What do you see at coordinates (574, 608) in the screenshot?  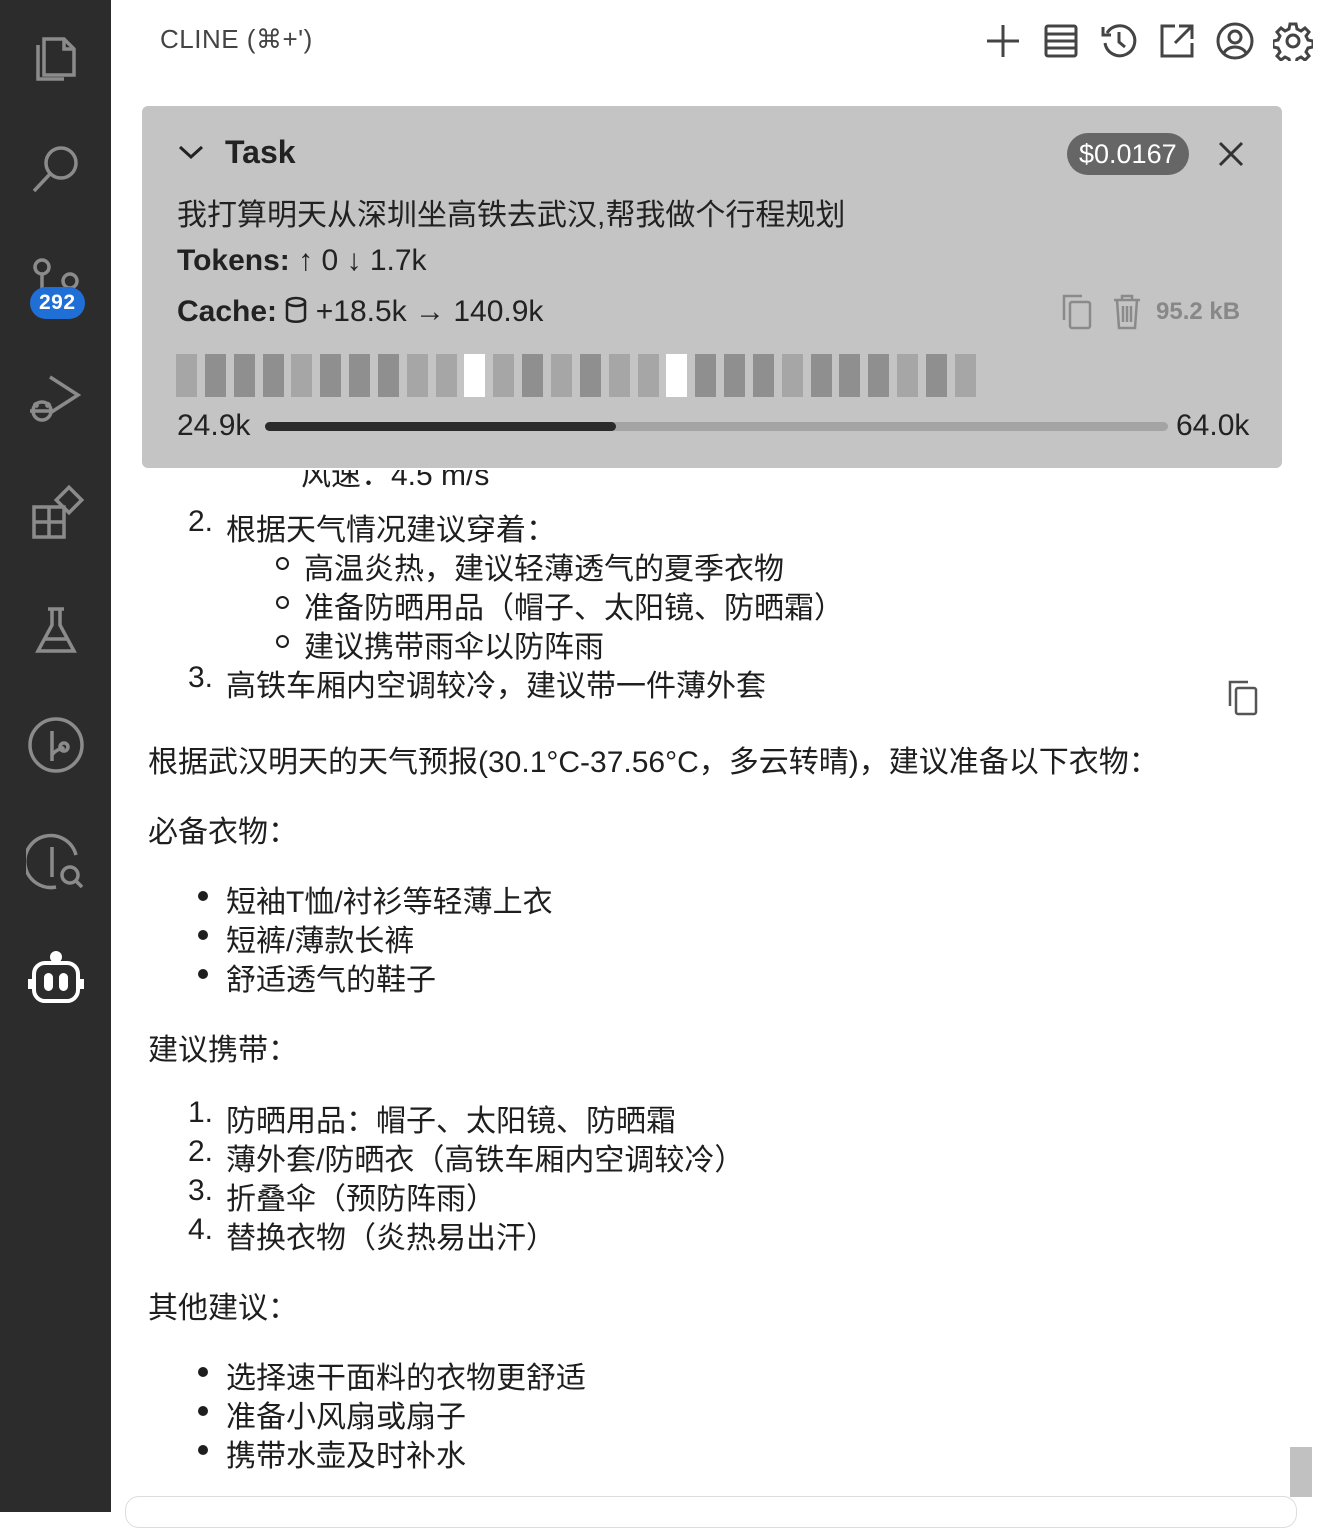 I see `list-item: 准备防晒用品（帽子、太阳镜、防晒霜）` at bounding box center [574, 608].